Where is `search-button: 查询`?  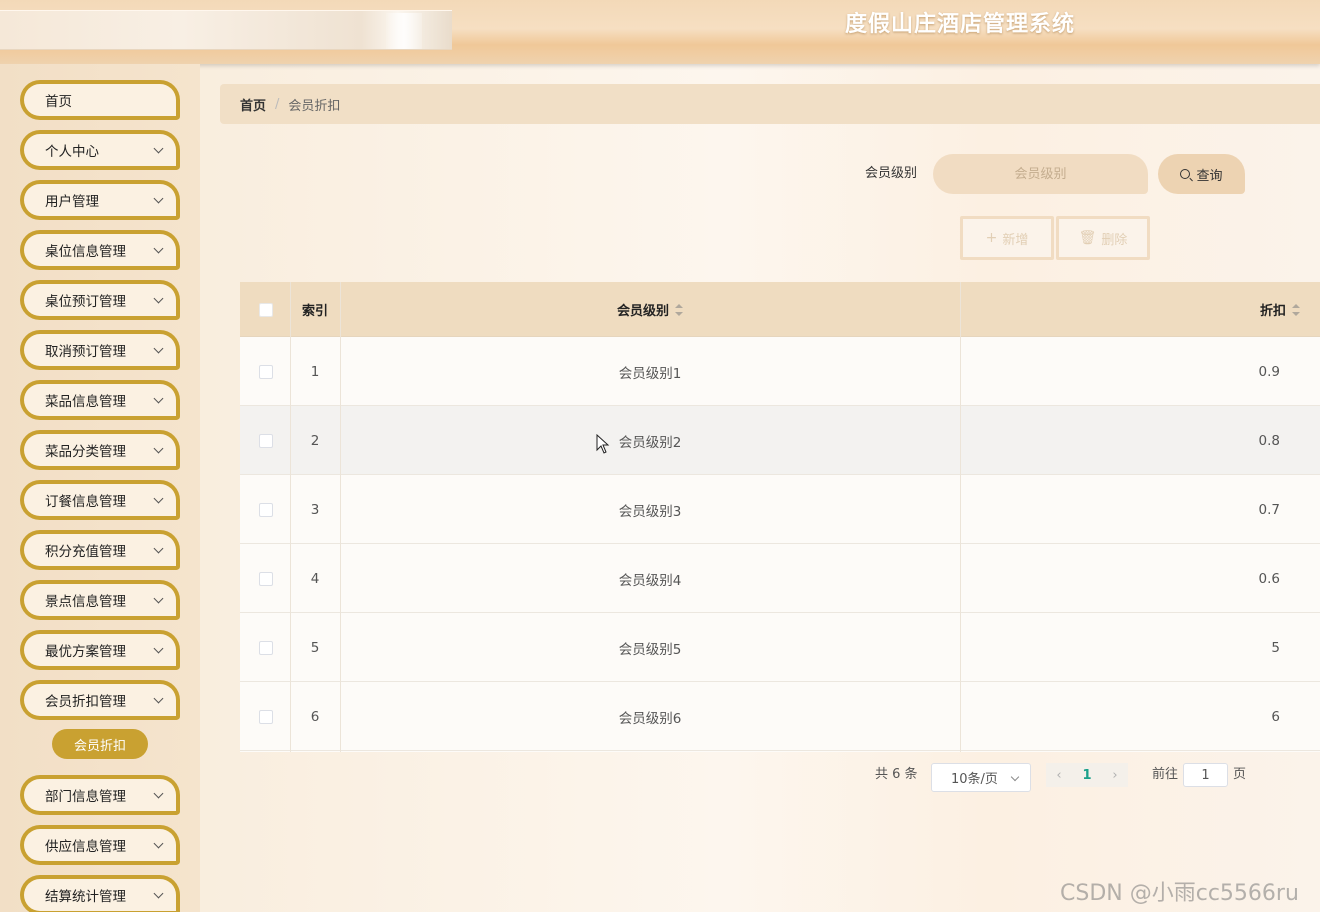 search-button: 查询 is located at coordinates (1201, 174).